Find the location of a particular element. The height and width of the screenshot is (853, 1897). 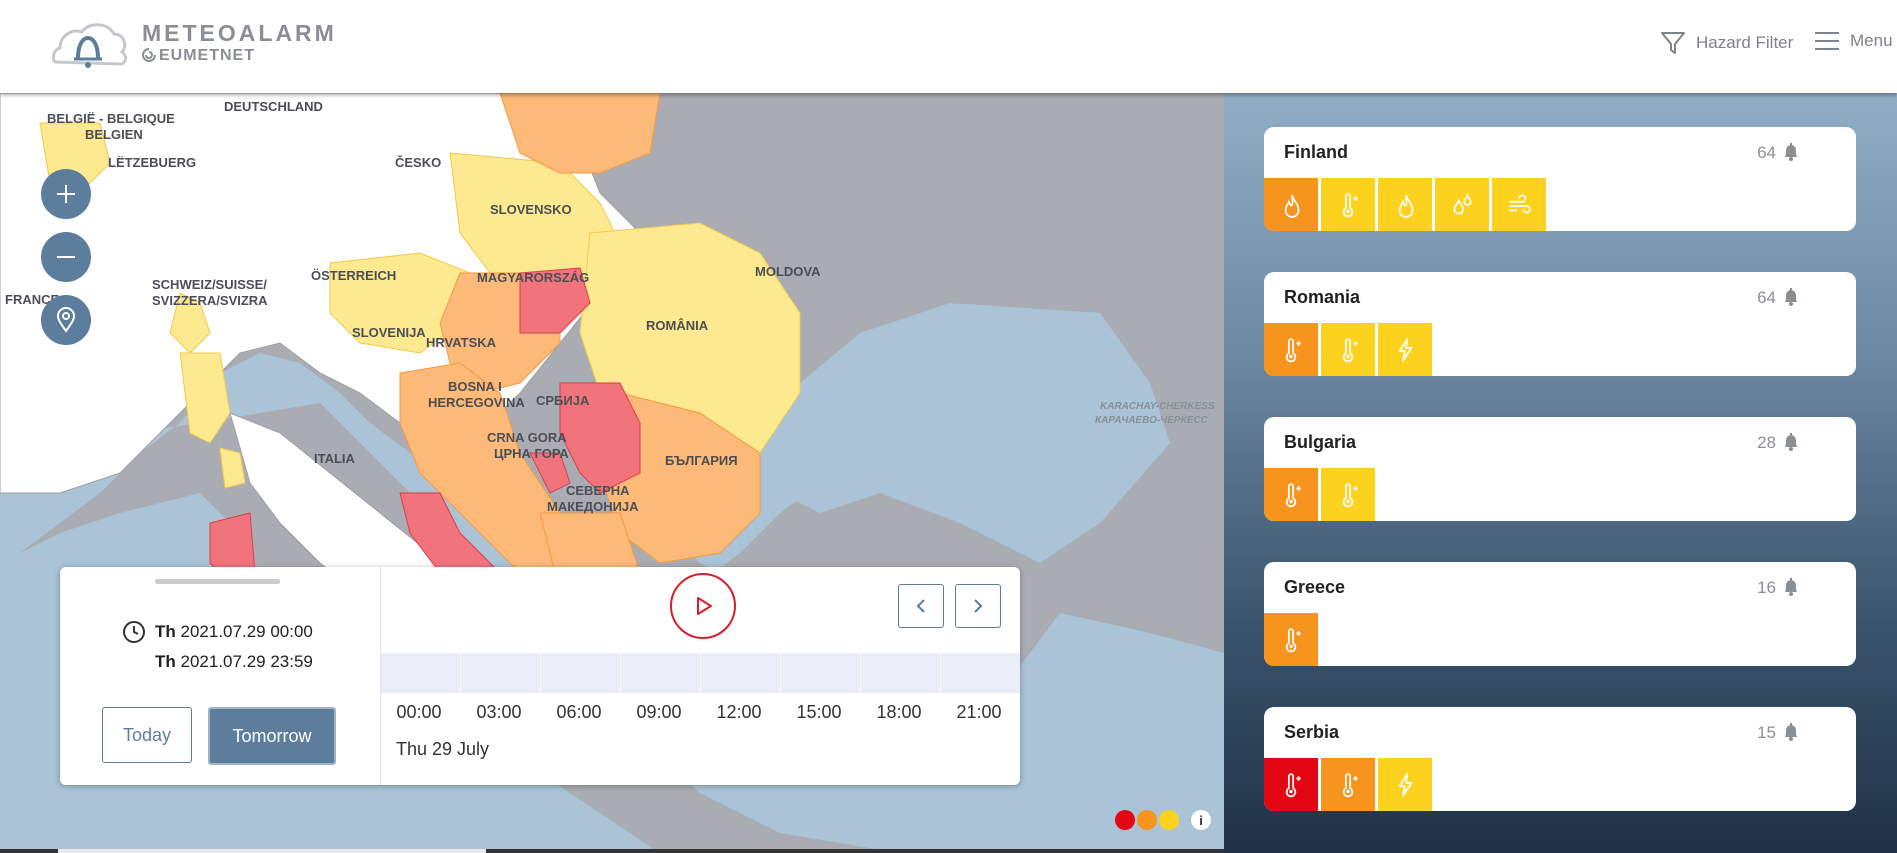

hazard-orange-fire is located at coordinates (1291, 204).